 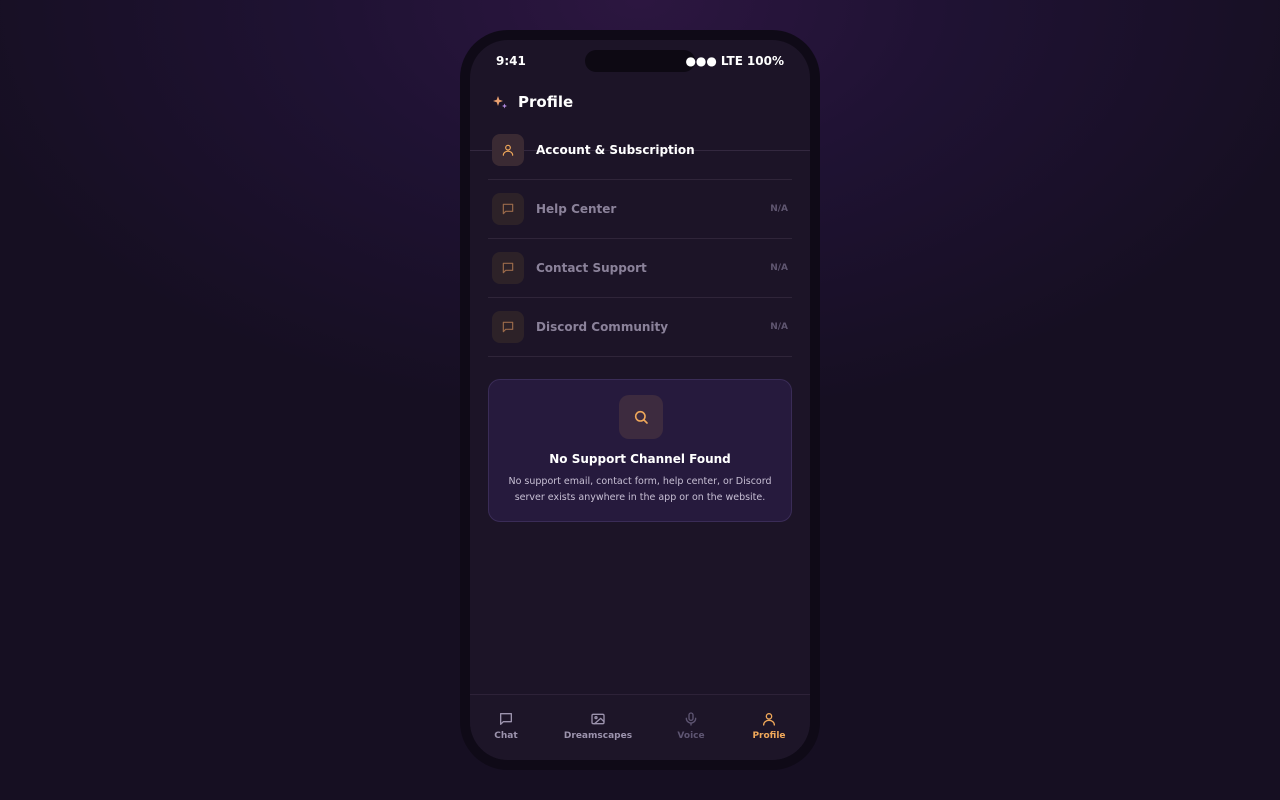 I want to click on chat-icon, so click(x=506, y=719).